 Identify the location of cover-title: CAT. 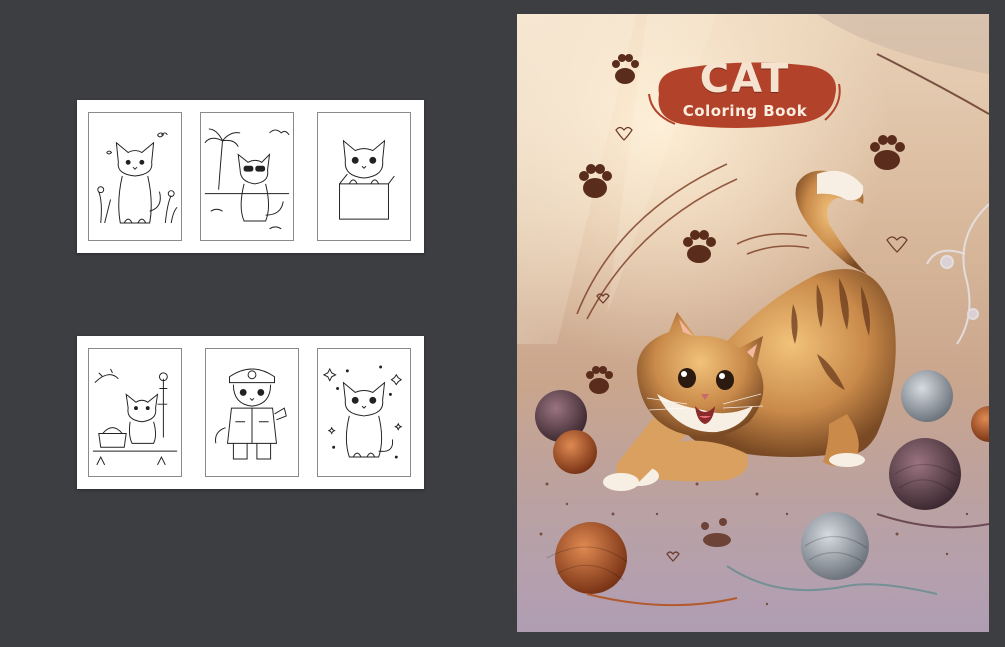
(745, 79).